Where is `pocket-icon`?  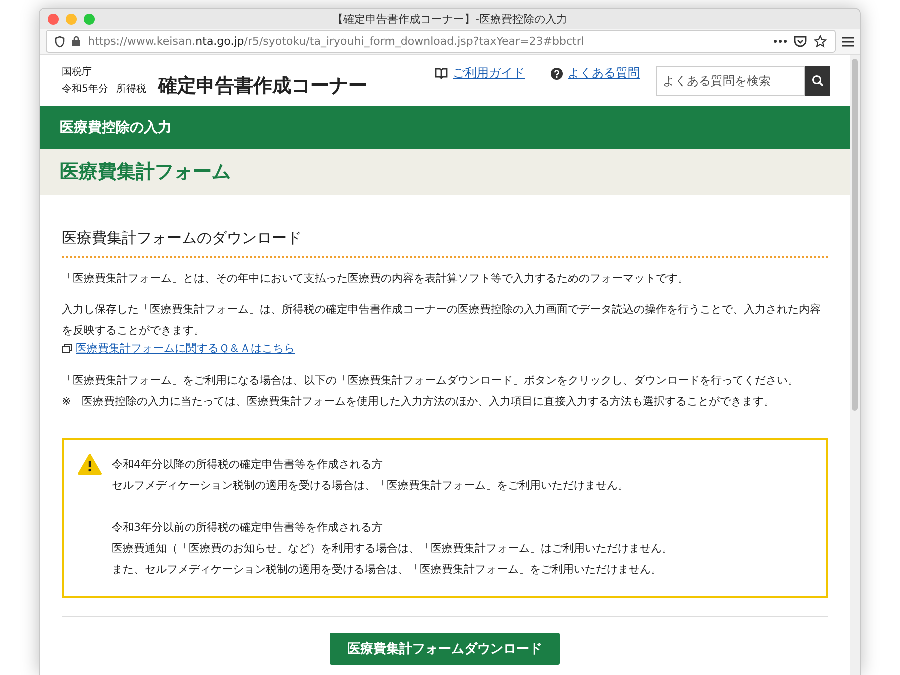 pocket-icon is located at coordinates (800, 42).